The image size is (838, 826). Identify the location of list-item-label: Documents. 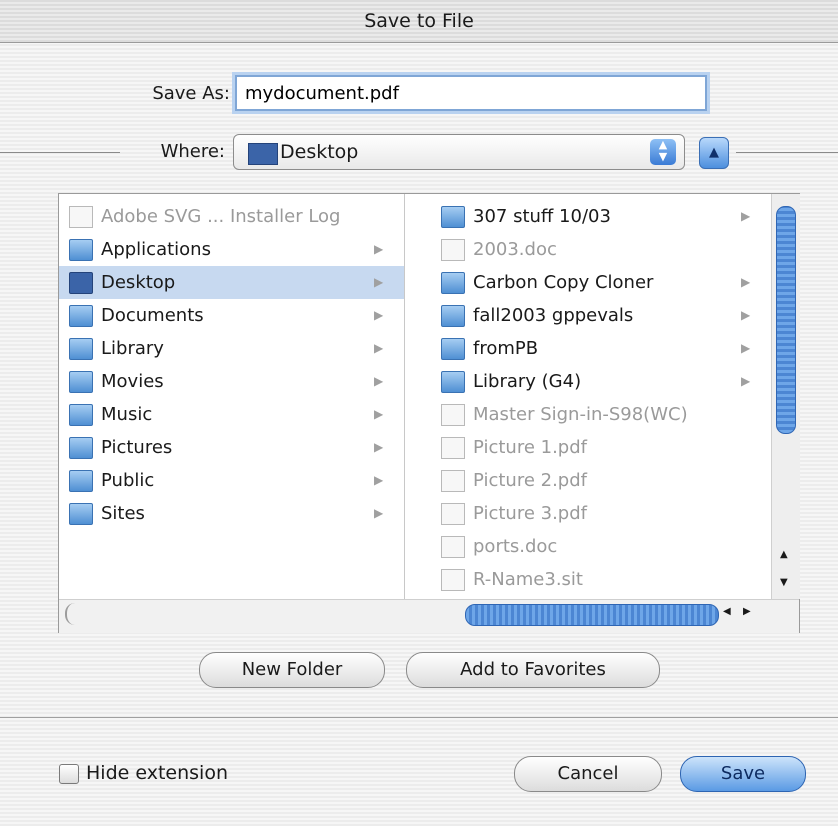
(152, 315).